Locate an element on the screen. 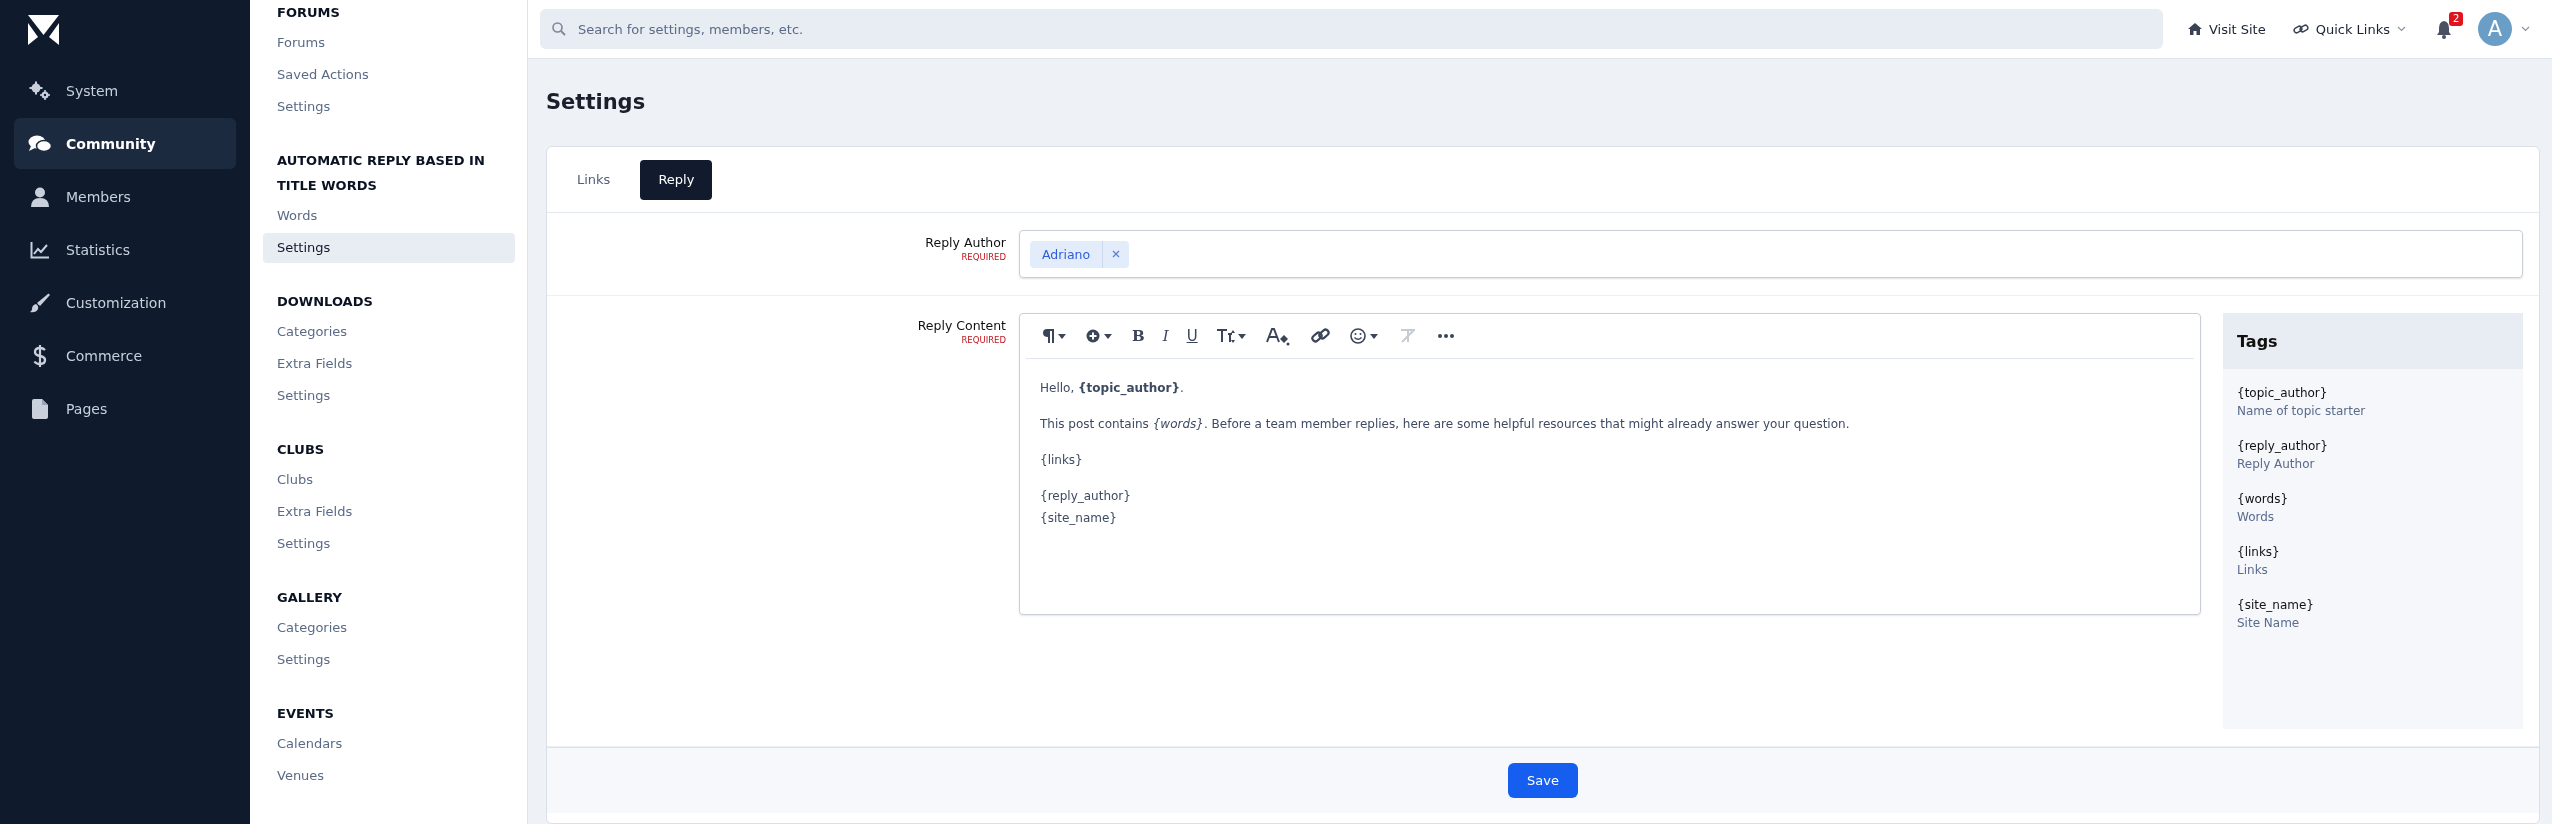 The width and height of the screenshot is (2552, 824). field-label: Reply Content is located at coordinates (961, 325).